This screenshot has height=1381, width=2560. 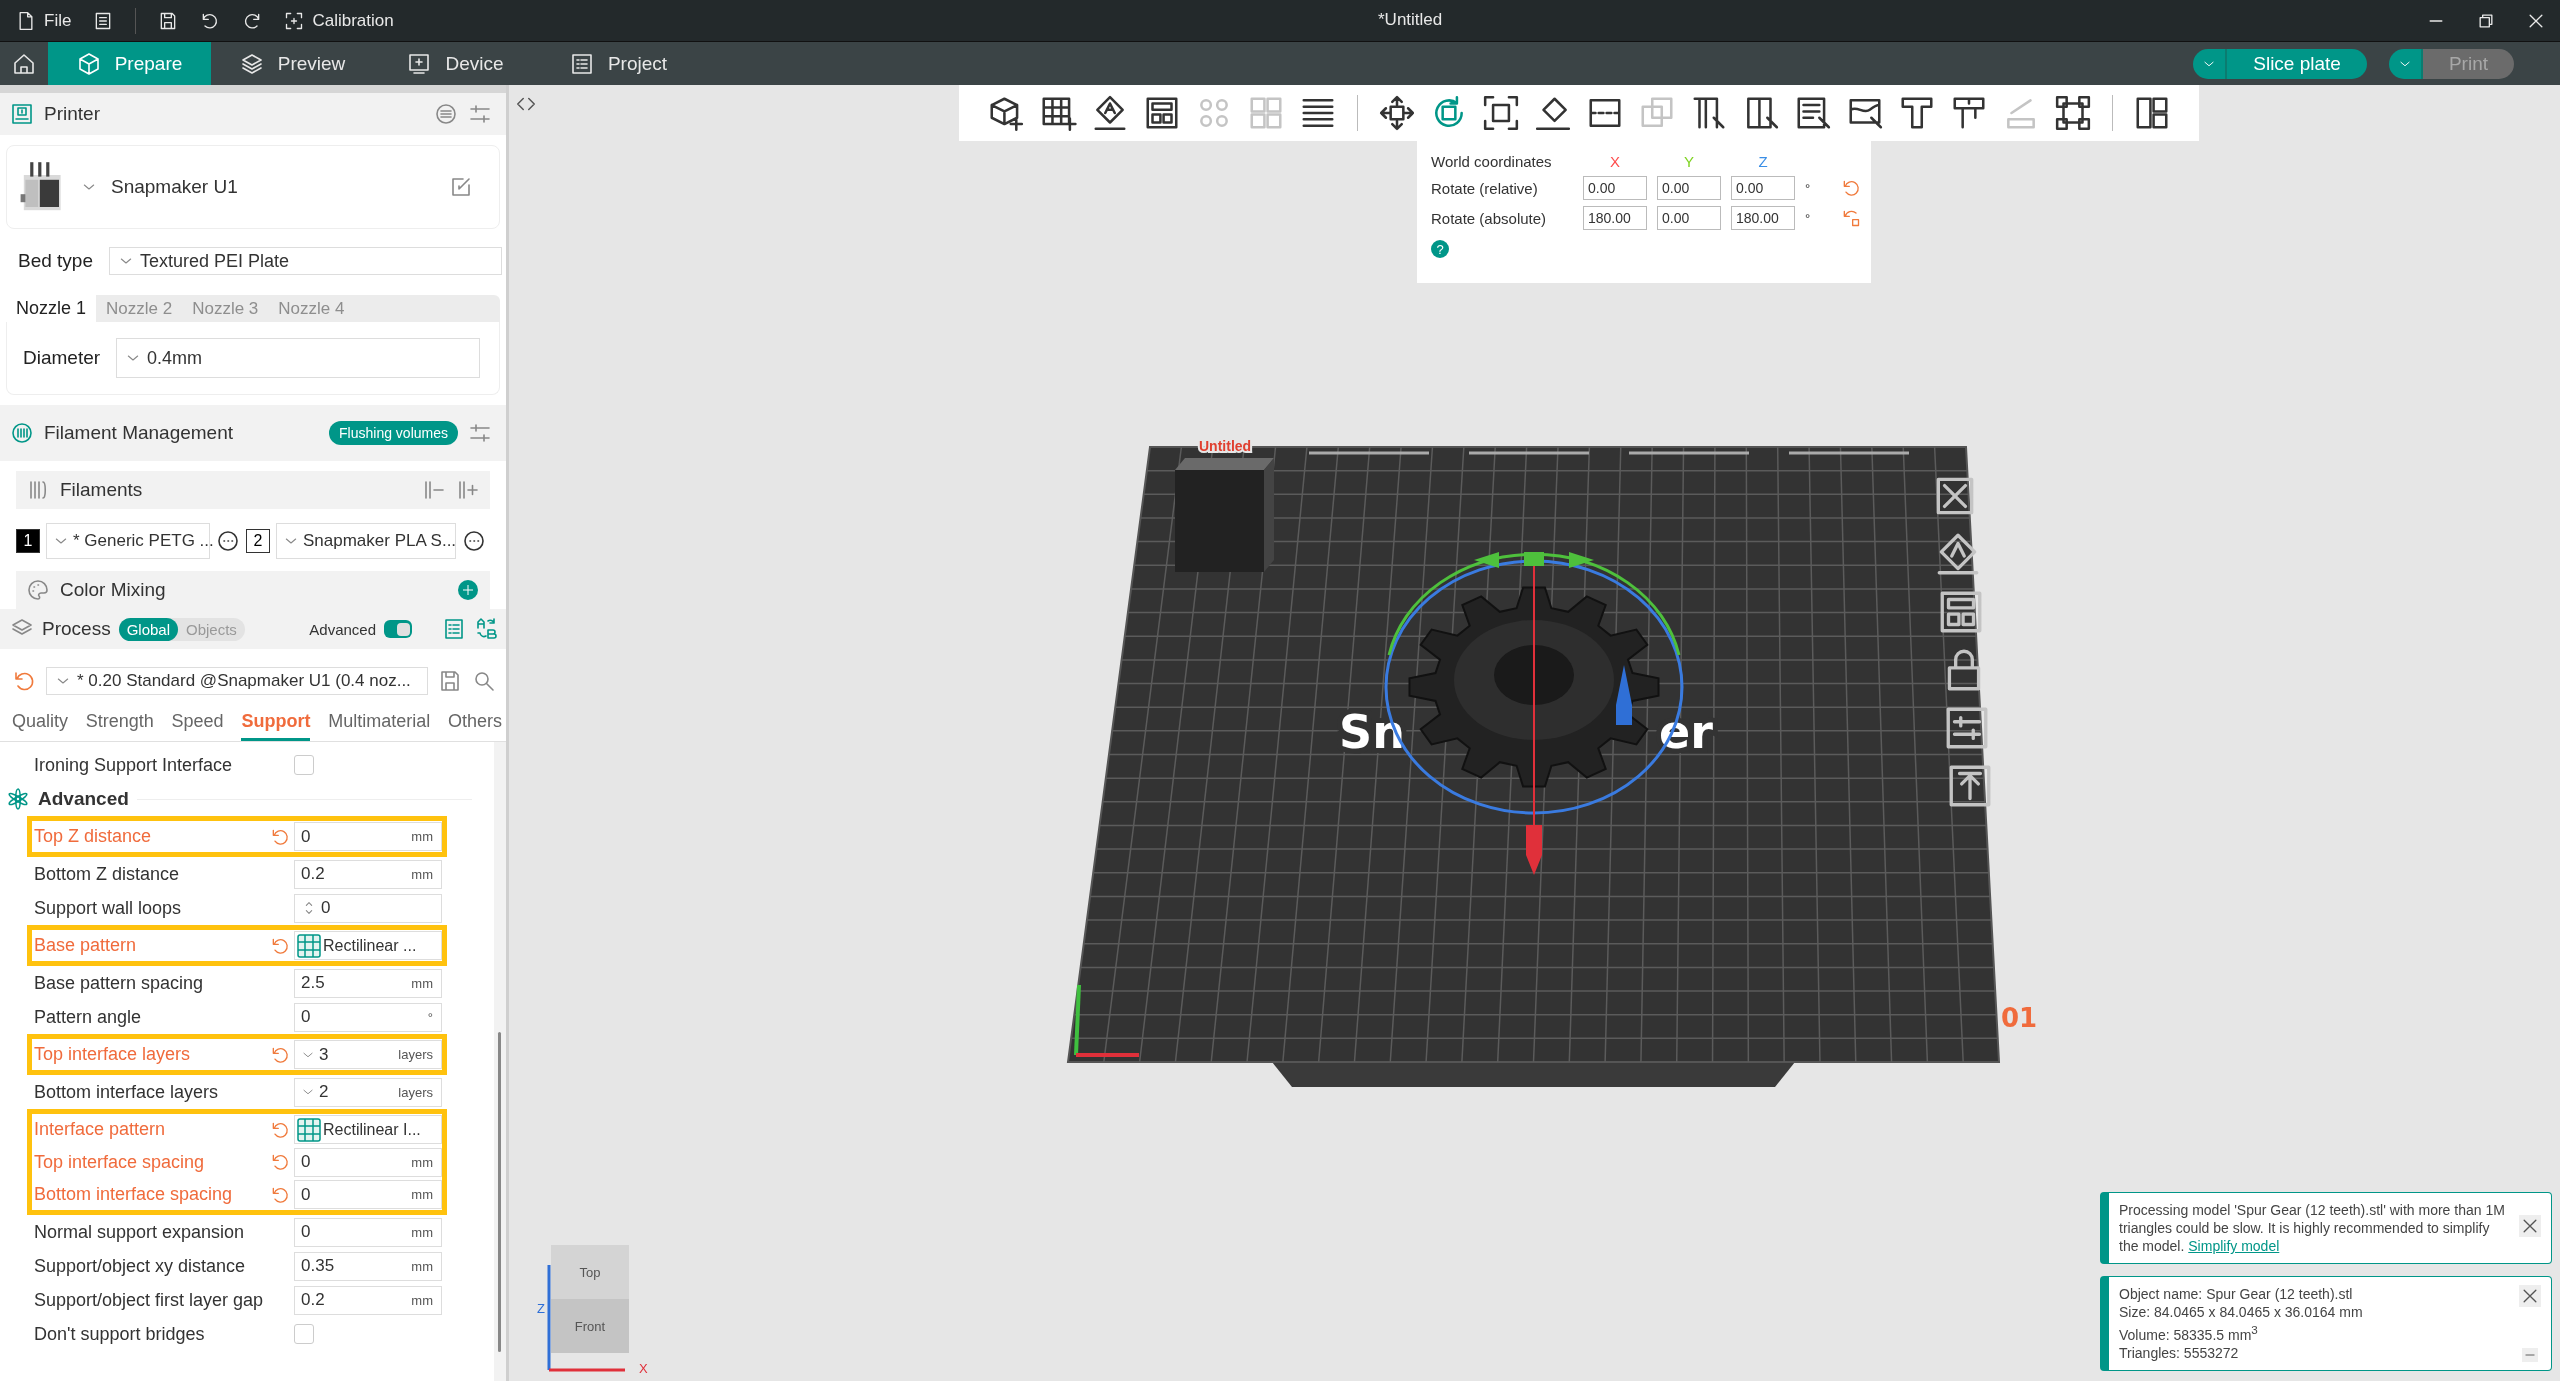 I want to click on bed-type-dropdown: Textured PEI Plate, so click(x=305, y=261).